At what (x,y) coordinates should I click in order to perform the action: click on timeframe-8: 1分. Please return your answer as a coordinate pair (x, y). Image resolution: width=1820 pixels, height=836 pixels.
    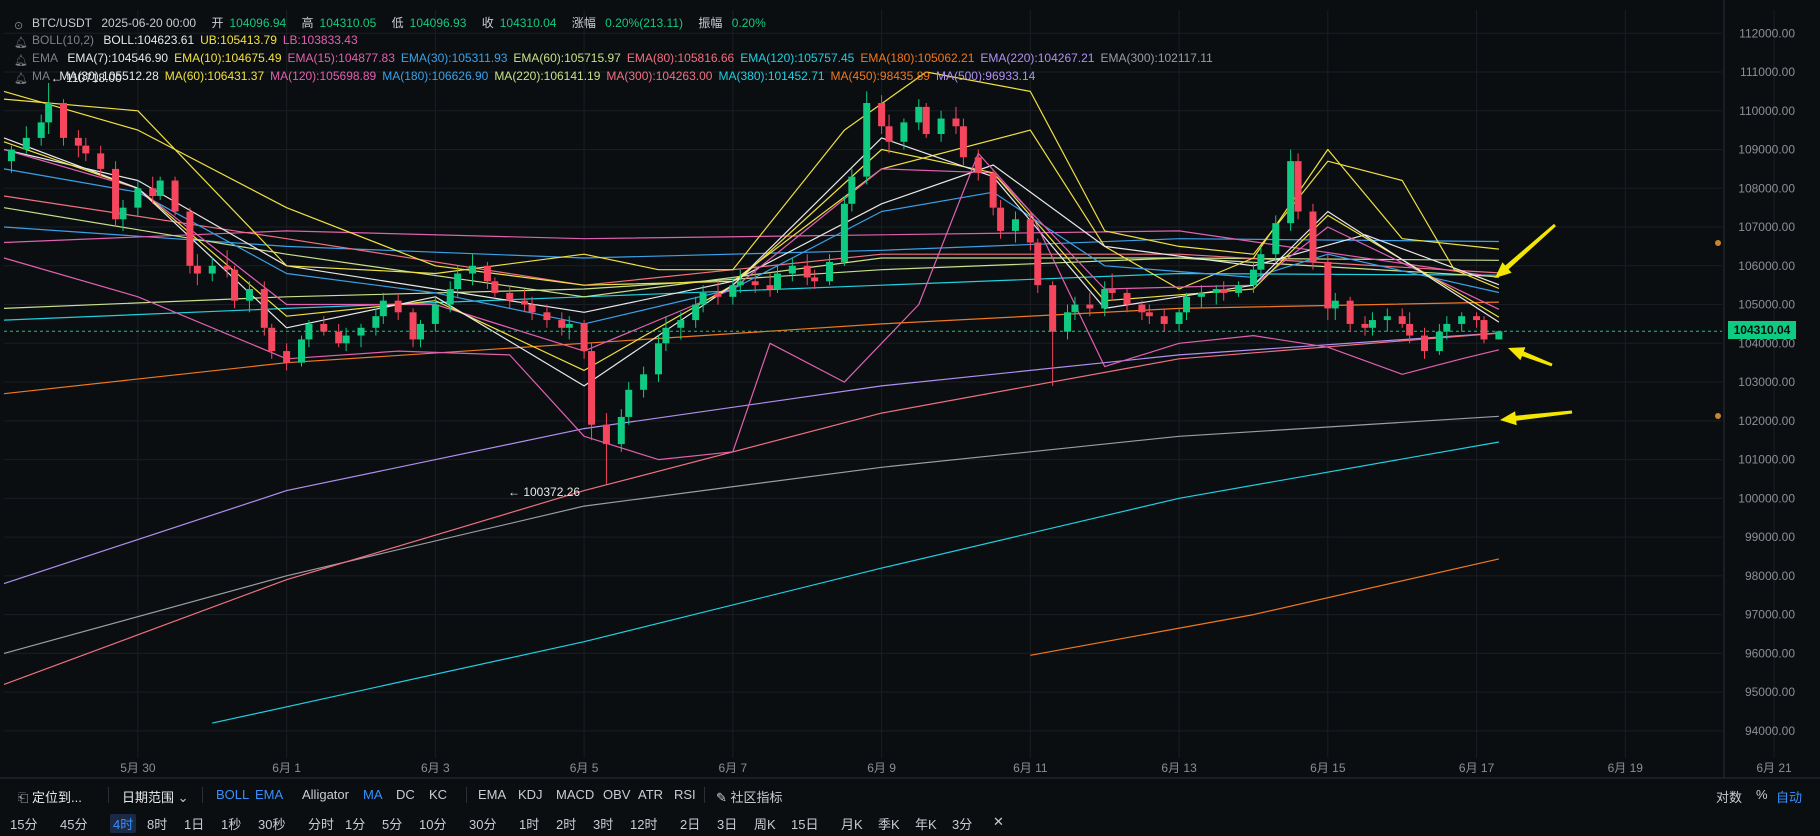
    Looking at the image, I should click on (355, 823).